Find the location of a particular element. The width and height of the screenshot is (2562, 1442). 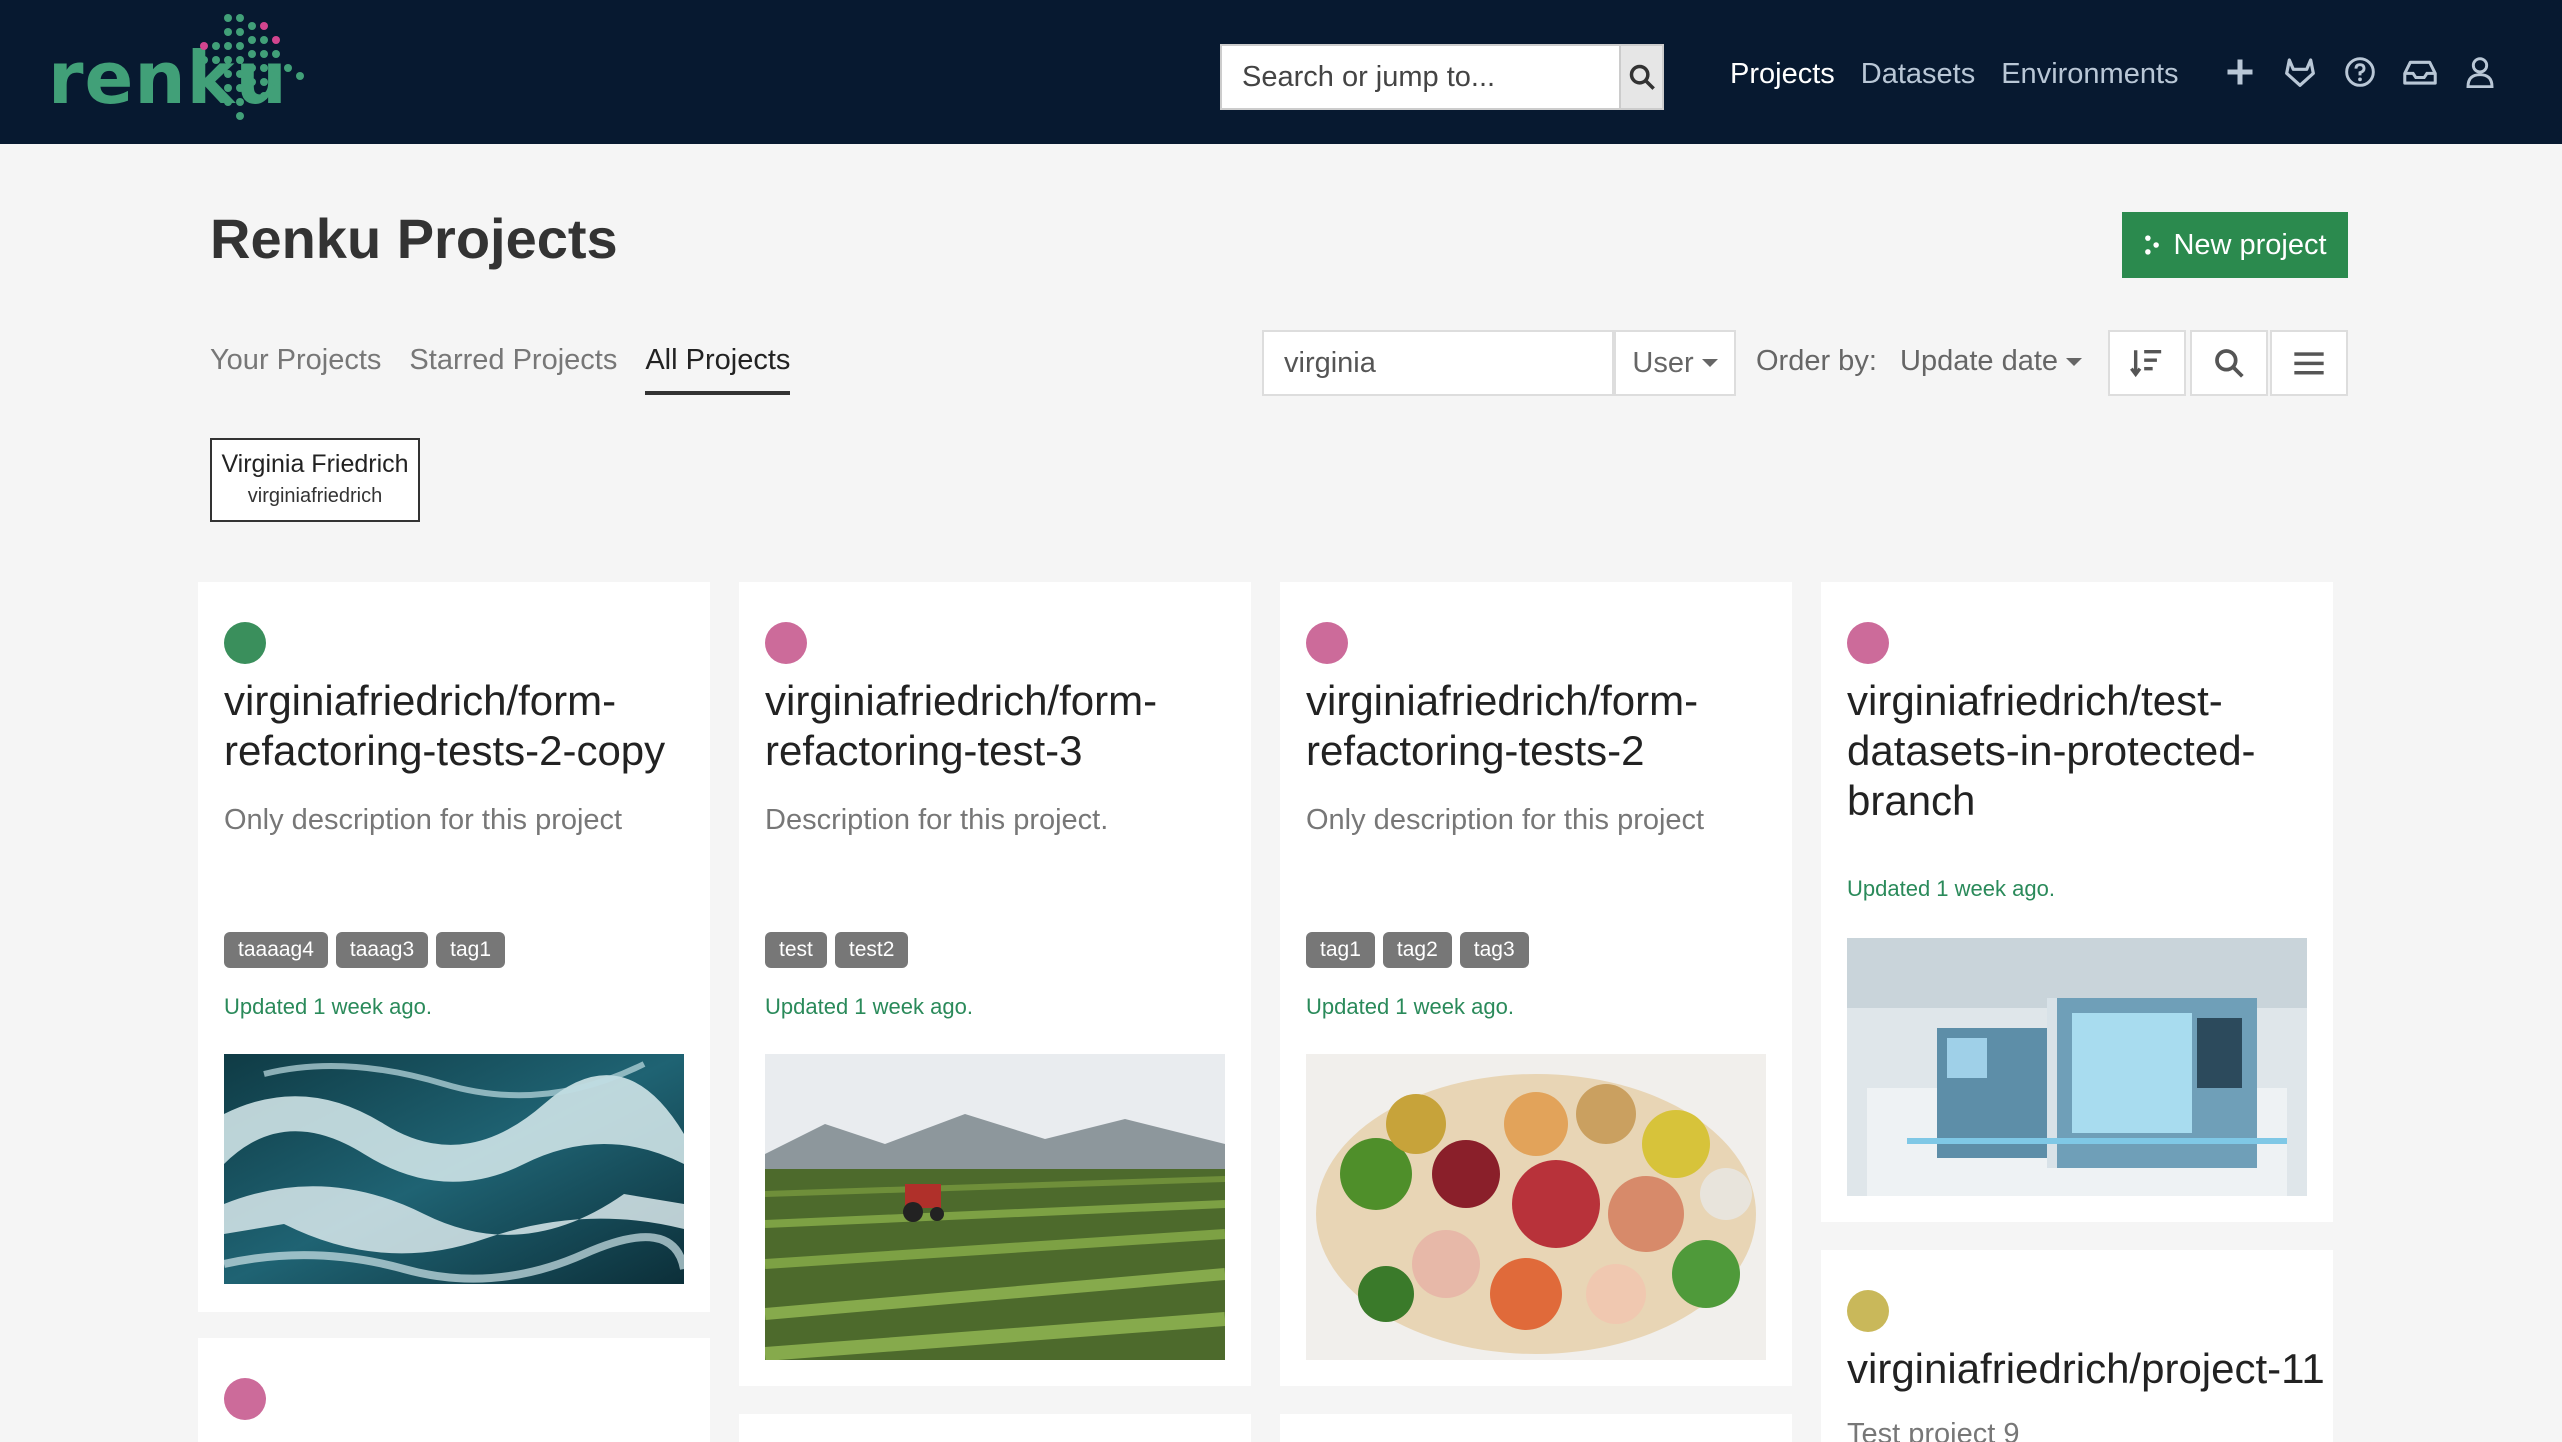

global-search-input is located at coordinates (1420, 77).